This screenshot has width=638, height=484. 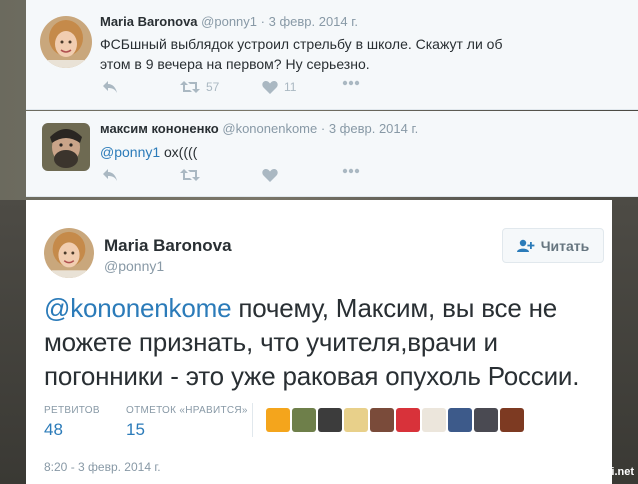 What do you see at coordinates (279, 87) in the screenshot?
I see `like-button: 11` at bounding box center [279, 87].